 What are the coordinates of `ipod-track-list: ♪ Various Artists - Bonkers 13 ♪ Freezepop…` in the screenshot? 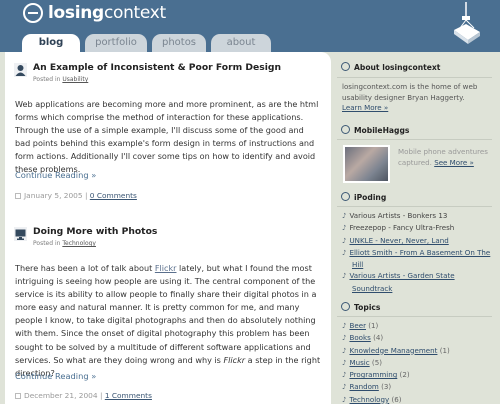 It's located at (418, 252).